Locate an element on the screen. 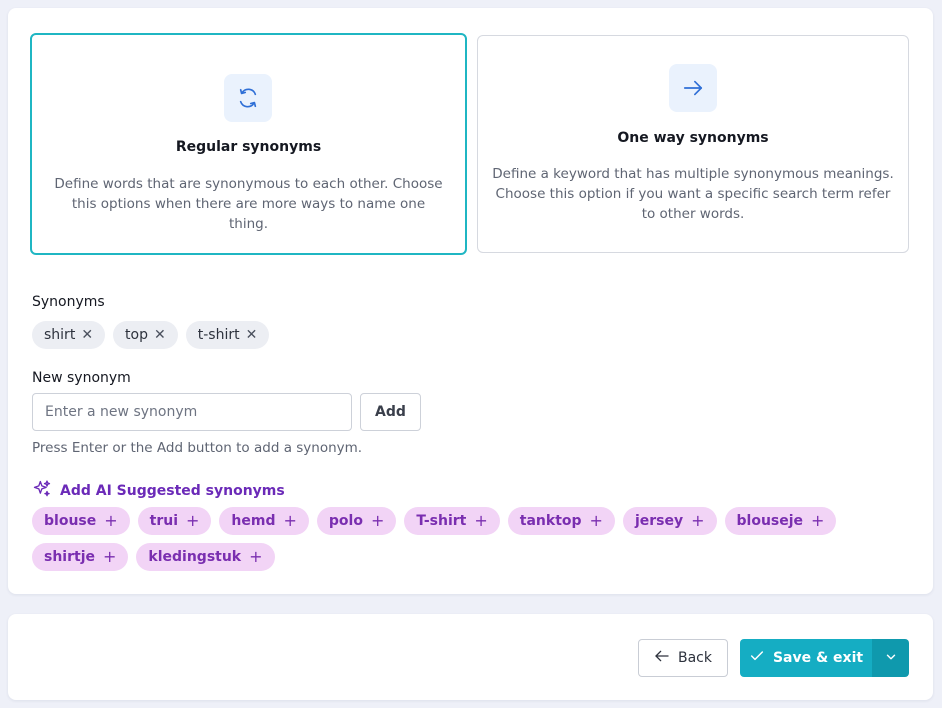 The image size is (942, 708). ai-suggestion-chip: T-shirt + is located at coordinates (452, 521).